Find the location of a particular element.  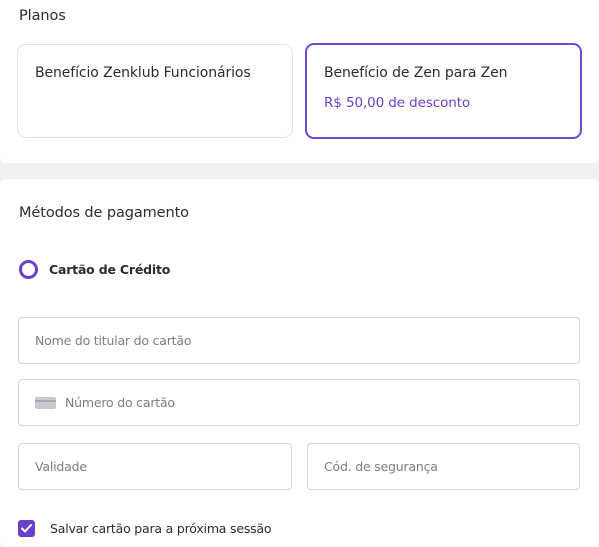

payment-title: Métodos de pagamento is located at coordinates (104, 213).